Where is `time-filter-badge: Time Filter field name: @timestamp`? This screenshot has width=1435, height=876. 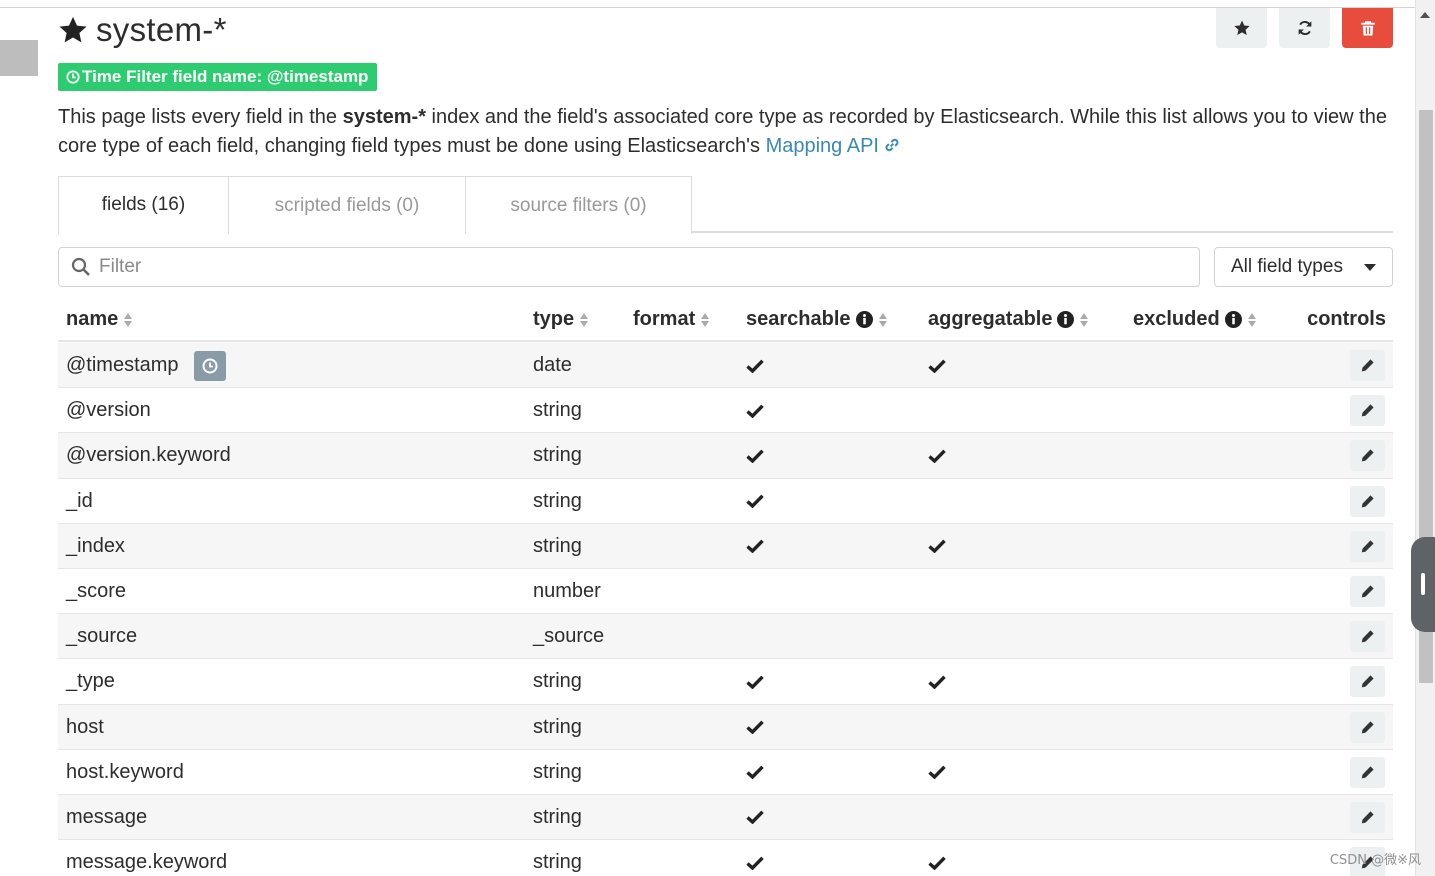 time-filter-badge: Time Filter field name: @timestamp is located at coordinates (218, 77).